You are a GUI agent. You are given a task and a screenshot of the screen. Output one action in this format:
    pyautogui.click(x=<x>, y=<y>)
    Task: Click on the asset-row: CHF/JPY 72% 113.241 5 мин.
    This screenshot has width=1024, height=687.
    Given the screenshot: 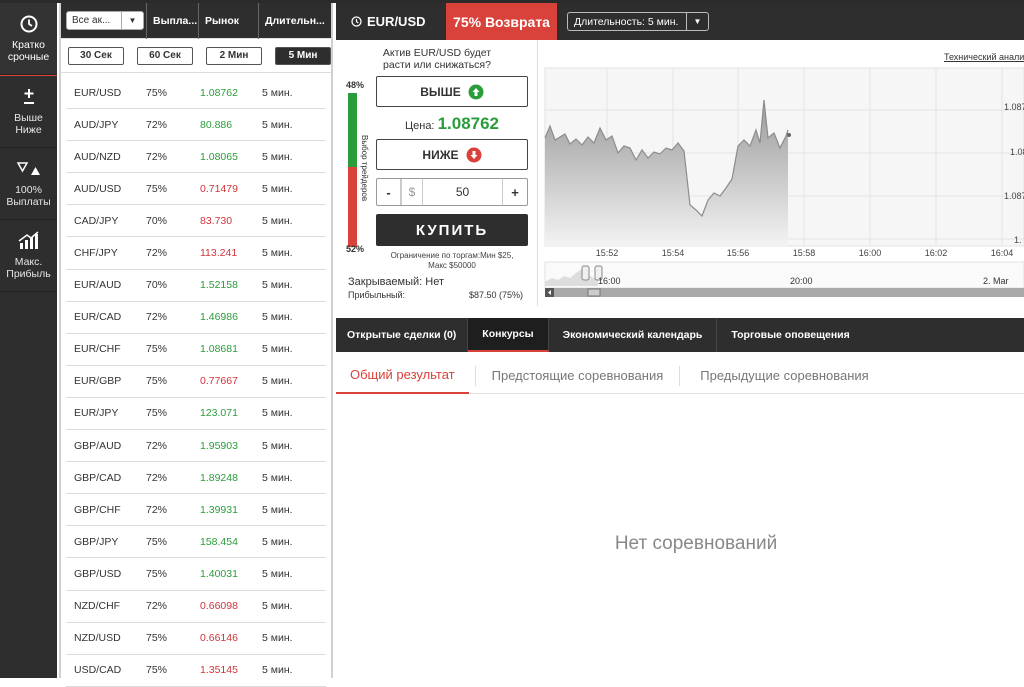 What is the action you would take?
    pyautogui.click(x=196, y=253)
    